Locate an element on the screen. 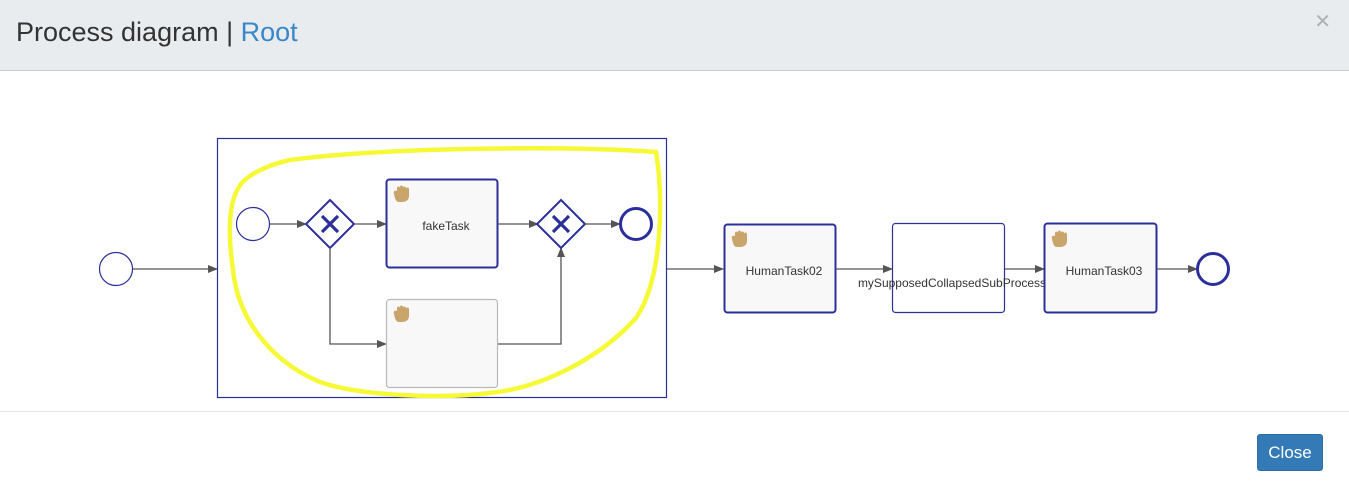  close-icon: ✕ is located at coordinates (1322, 22).